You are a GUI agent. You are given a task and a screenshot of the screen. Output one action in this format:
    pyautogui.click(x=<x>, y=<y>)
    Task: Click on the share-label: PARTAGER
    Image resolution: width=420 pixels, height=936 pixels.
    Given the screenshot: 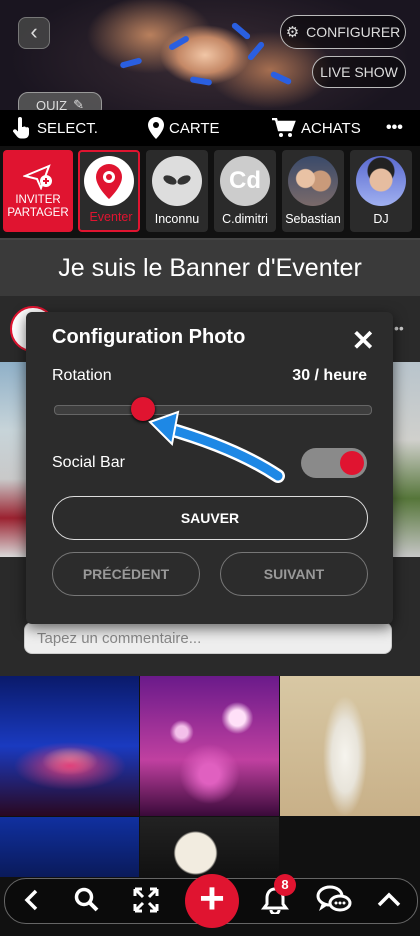 What is the action you would take?
    pyautogui.click(x=38, y=213)
    